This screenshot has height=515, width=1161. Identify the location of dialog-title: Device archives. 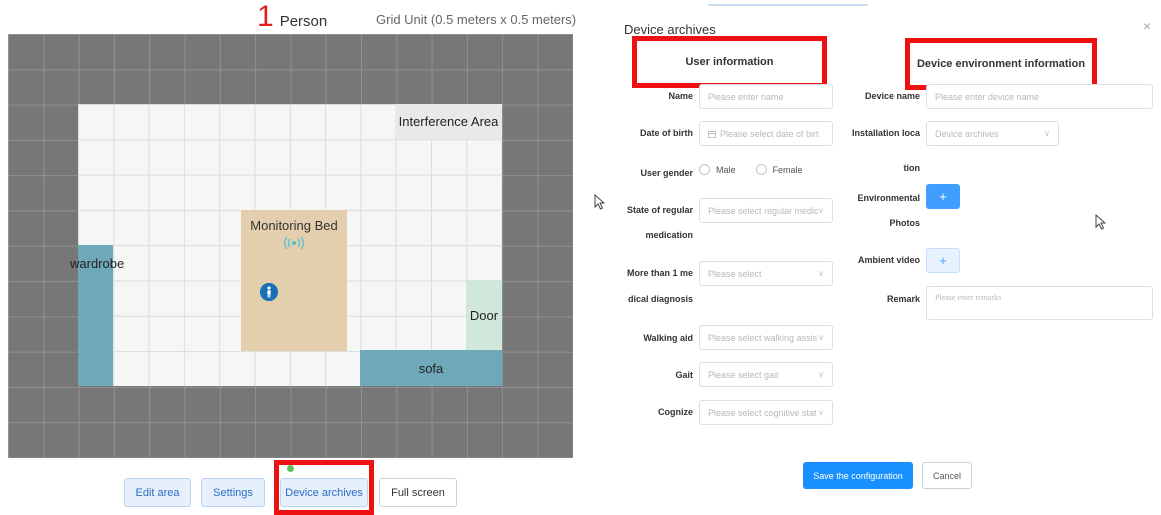
(670, 29).